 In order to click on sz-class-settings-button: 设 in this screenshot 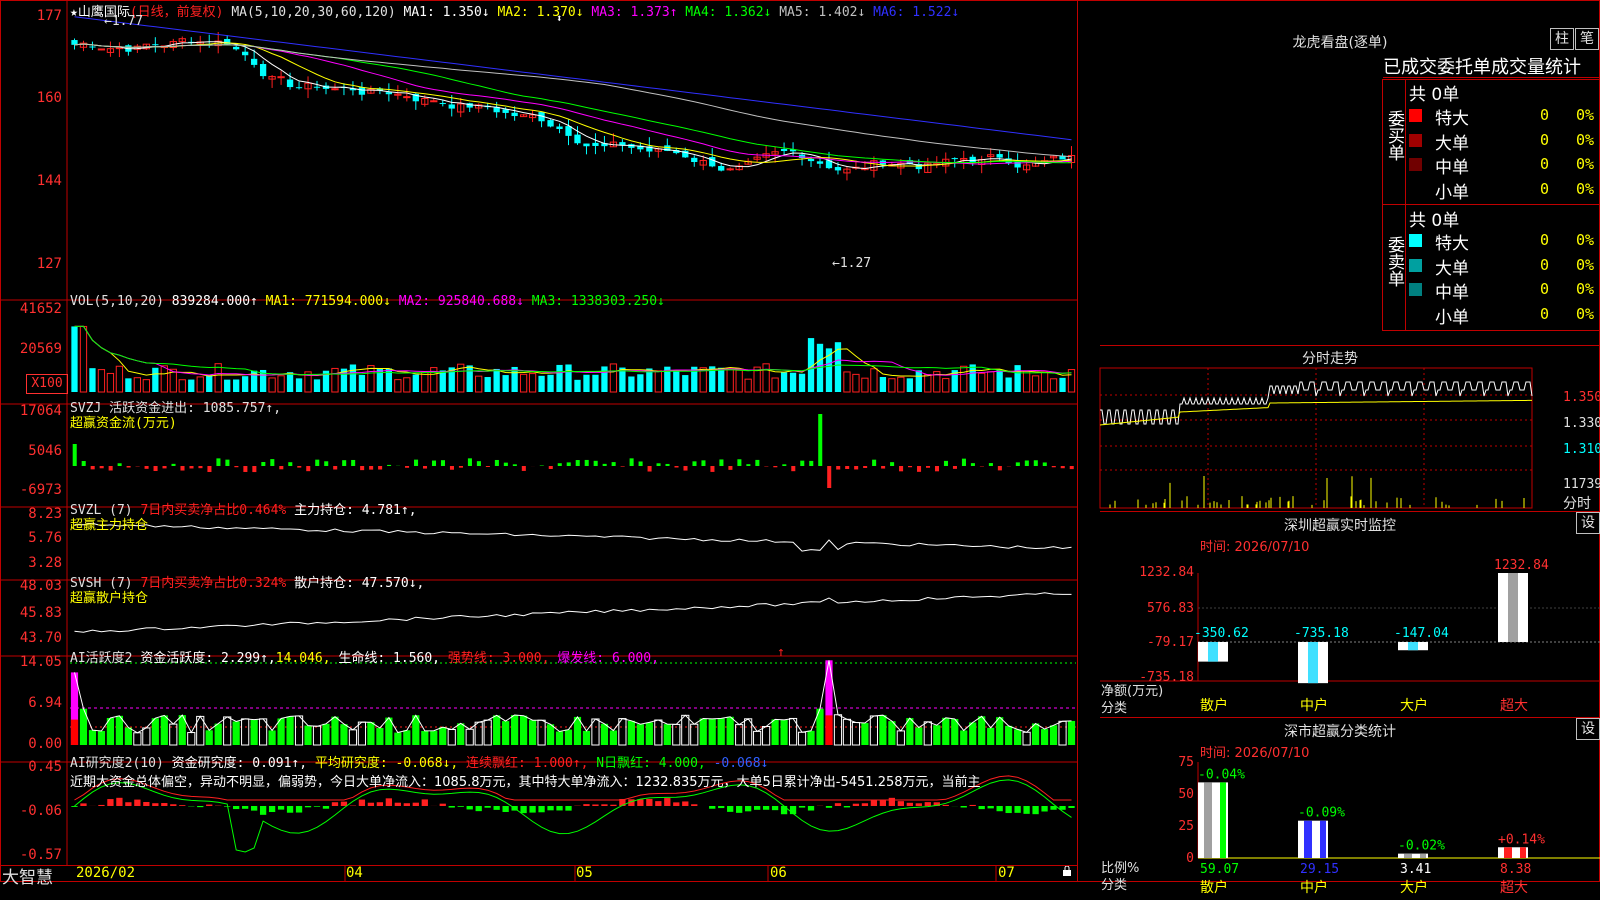, I will do `click(1588, 729)`.